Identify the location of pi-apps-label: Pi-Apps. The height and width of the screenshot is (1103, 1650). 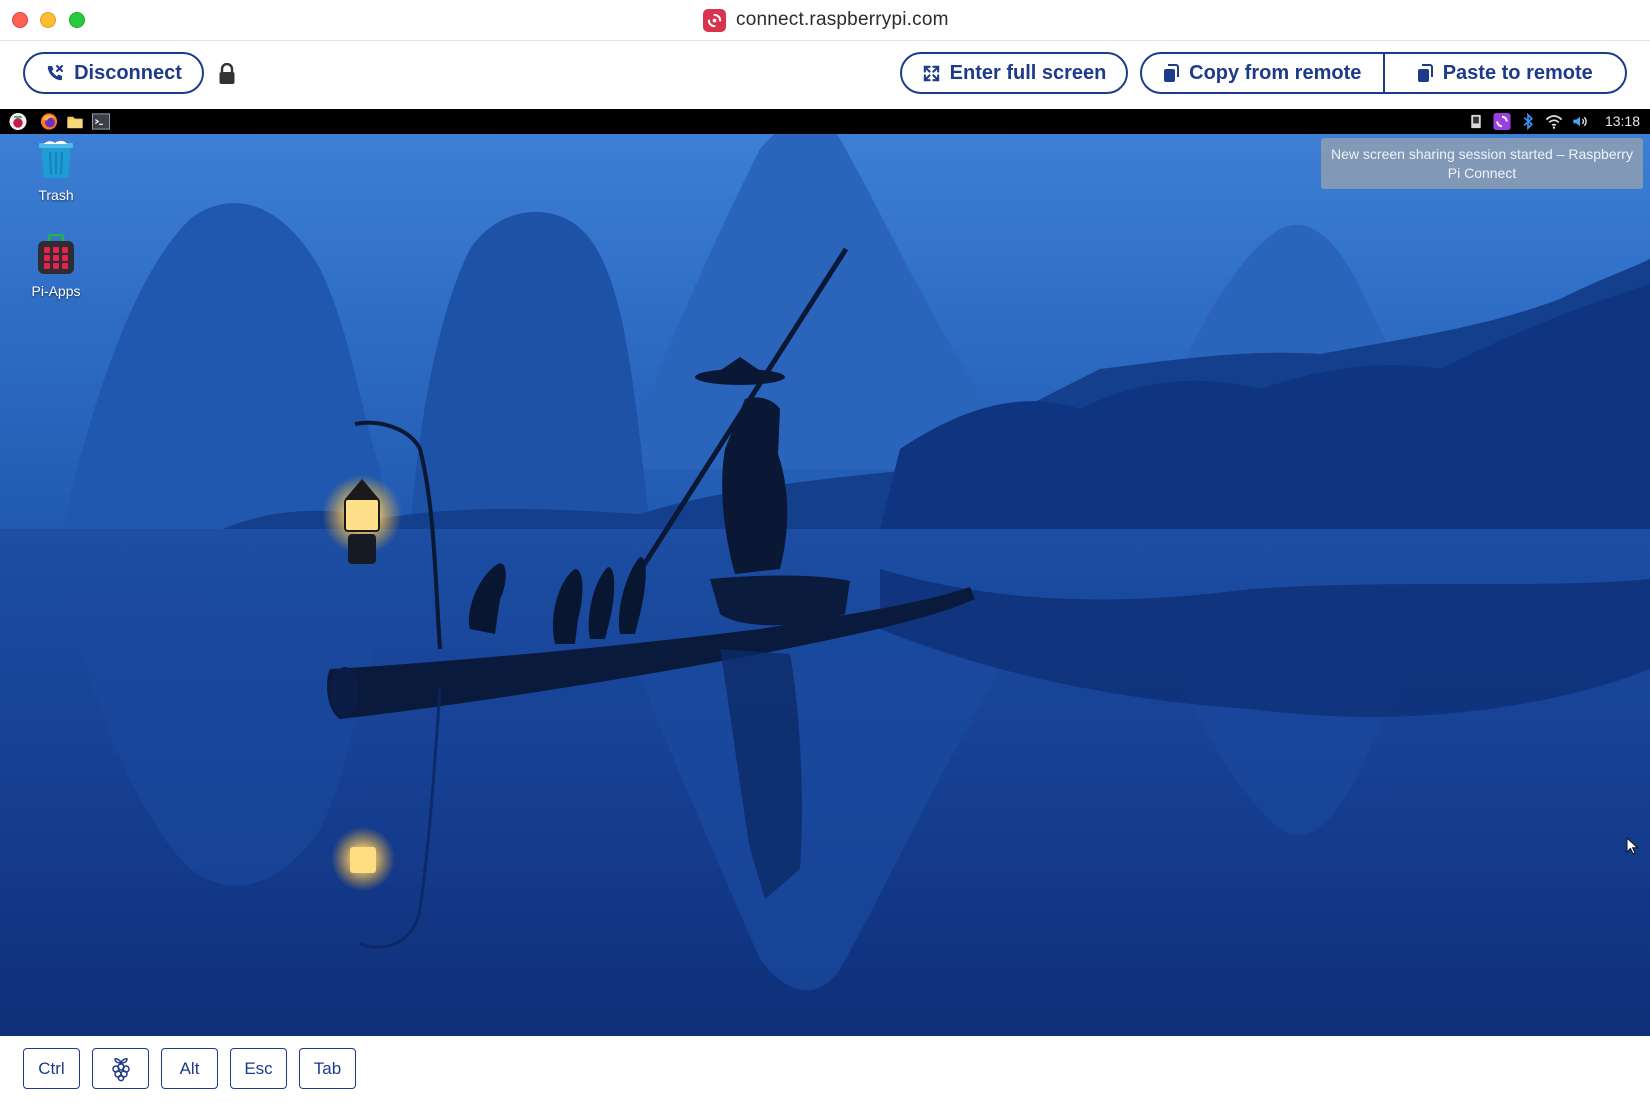
(56, 291).